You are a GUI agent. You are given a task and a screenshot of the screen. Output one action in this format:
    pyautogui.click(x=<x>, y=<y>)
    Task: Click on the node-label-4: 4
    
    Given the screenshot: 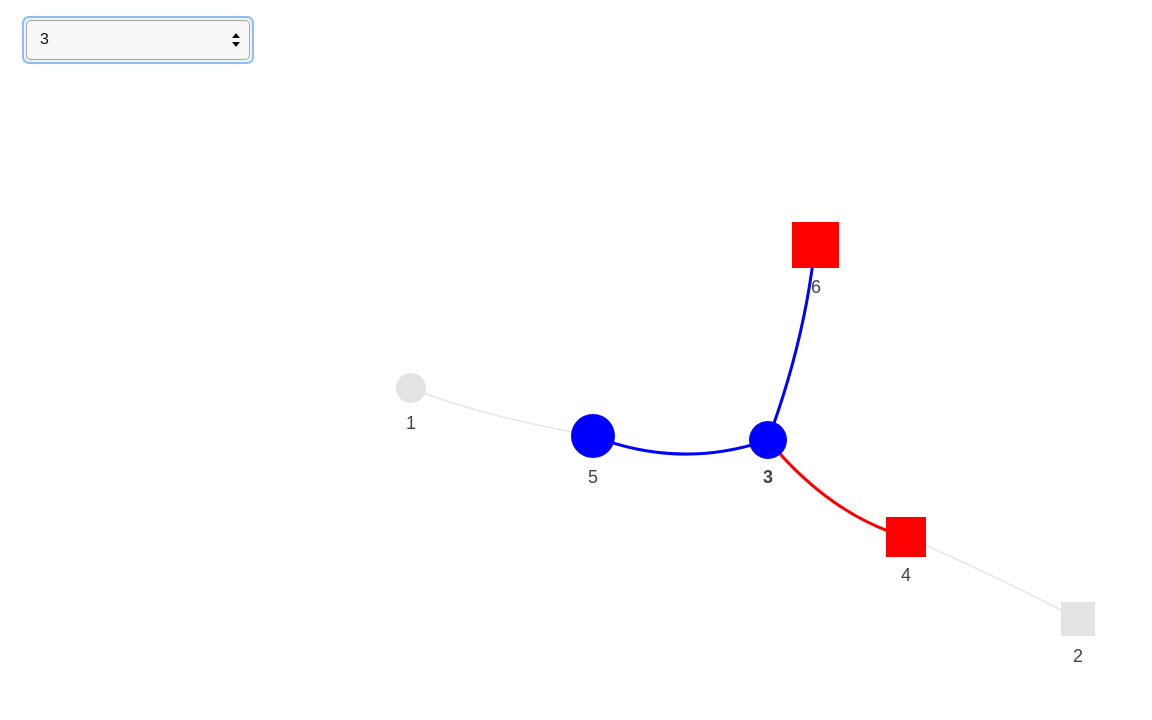 What is the action you would take?
    pyautogui.click(x=906, y=575)
    